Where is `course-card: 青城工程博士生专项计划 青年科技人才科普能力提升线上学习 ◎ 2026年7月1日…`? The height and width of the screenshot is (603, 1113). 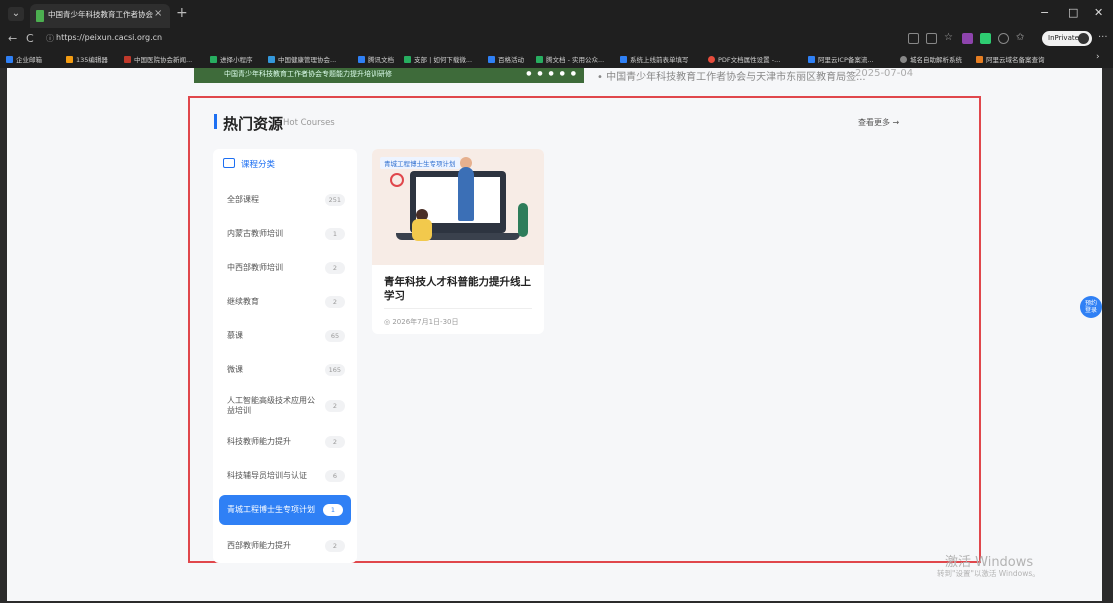 course-card: 青城工程博士生专项计划 青年科技人才科普能力提升线上学习 ◎ 2026年7月1日… is located at coordinates (458, 241).